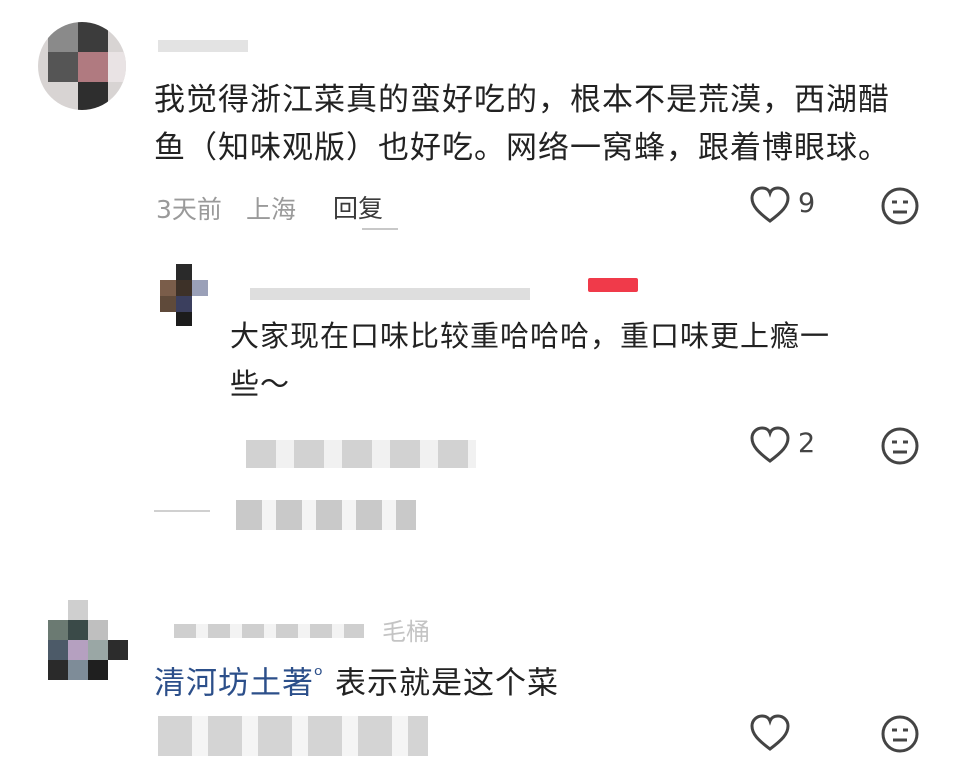 The image size is (960, 771). What do you see at coordinates (234, 683) in the screenshot?
I see `mention-link: 清河坊土著` at bounding box center [234, 683].